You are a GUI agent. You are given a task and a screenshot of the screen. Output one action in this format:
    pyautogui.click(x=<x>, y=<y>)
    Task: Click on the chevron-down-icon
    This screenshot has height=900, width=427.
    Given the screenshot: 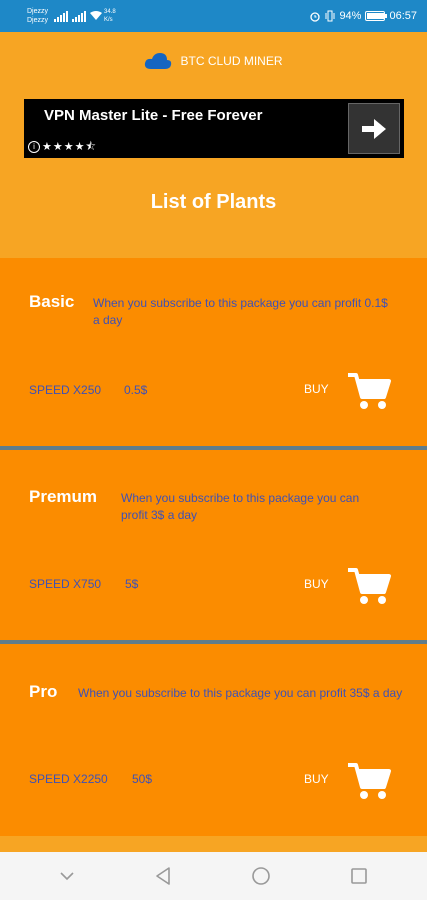 What is the action you would take?
    pyautogui.click(x=67, y=876)
    